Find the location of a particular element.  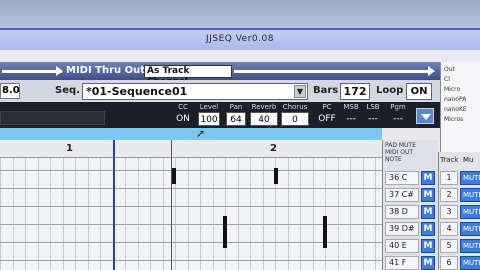

control-label: Reverb is located at coordinates (264, 107).